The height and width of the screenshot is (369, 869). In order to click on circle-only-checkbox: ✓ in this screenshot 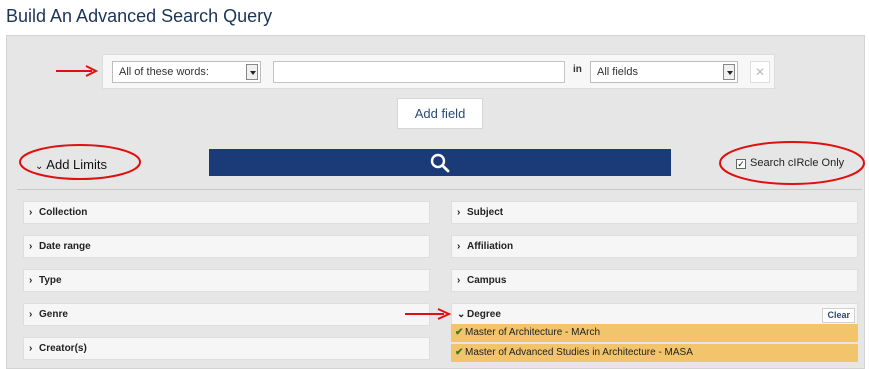, I will do `click(741, 164)`.